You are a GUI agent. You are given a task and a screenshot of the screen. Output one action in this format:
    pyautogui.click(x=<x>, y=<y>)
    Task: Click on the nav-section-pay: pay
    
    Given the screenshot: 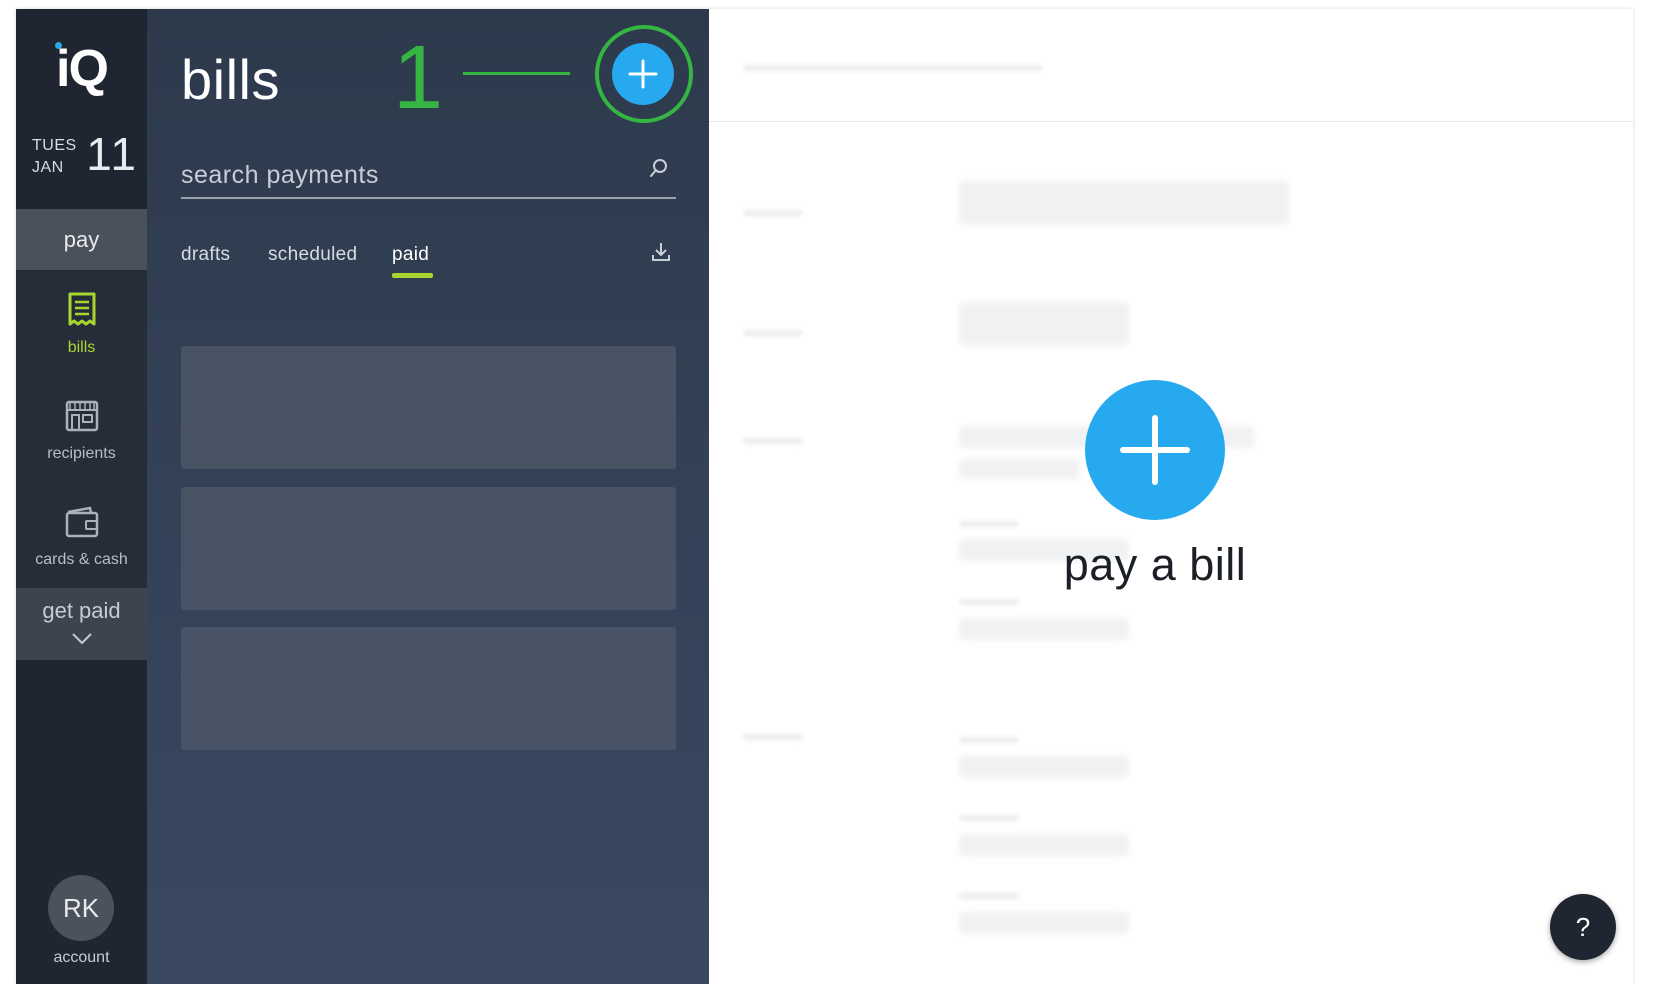 What is the action you would take?
    pyautogui.click(x=81, y=239)
    